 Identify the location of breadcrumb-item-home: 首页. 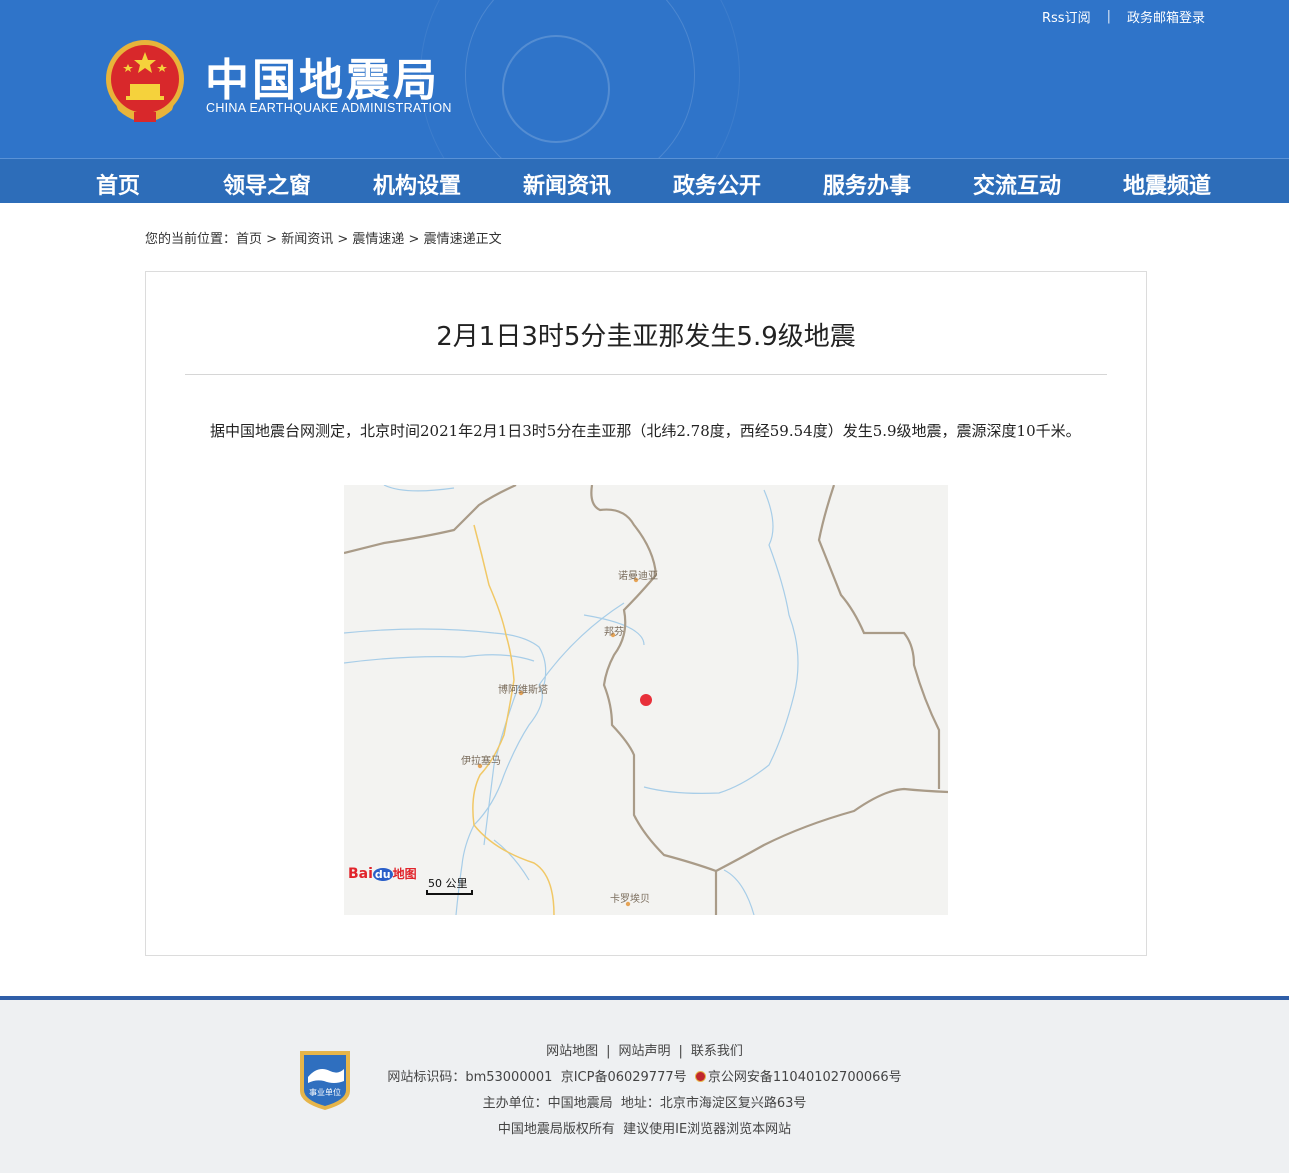
(249, 239).